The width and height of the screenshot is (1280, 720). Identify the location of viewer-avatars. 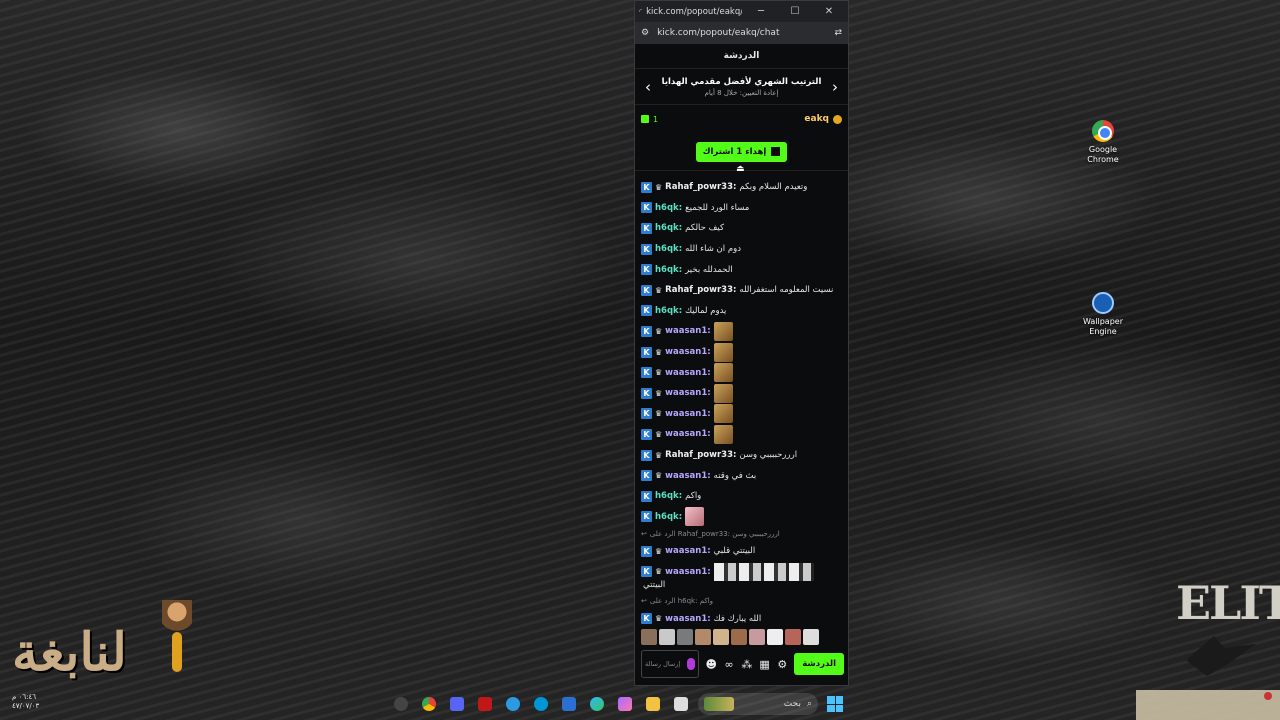
(734, 637).